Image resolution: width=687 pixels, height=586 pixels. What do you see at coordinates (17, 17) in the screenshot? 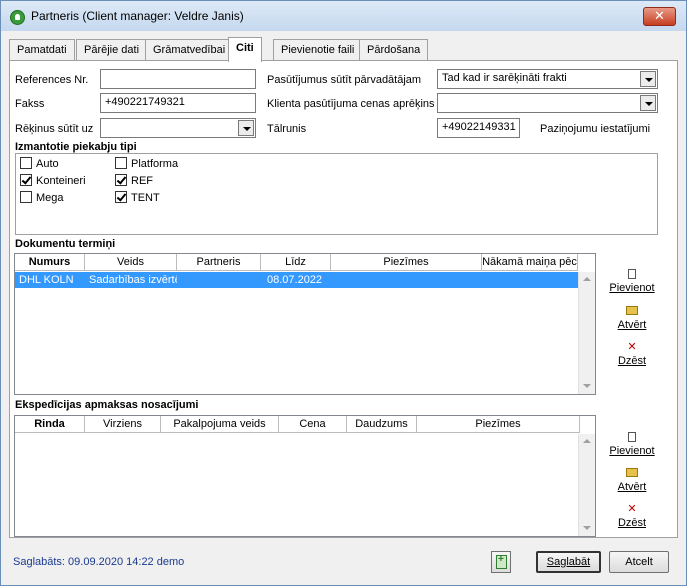
I see `app-icon` at bounding box center [17, 17].